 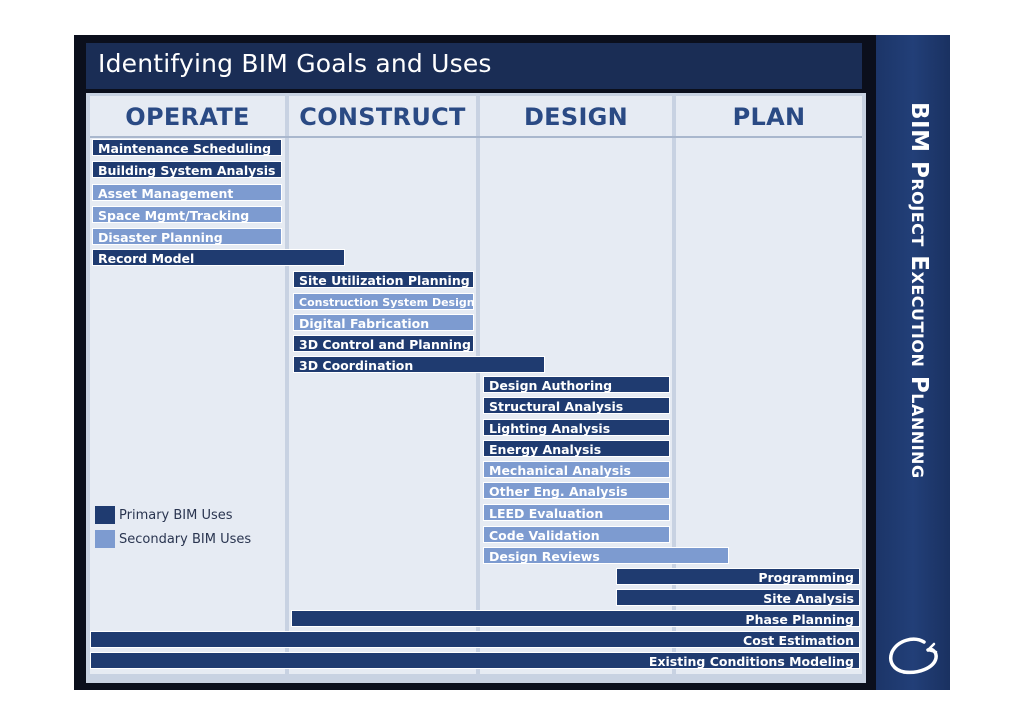 I want to click on header-divider, so click(x=476, y=137).